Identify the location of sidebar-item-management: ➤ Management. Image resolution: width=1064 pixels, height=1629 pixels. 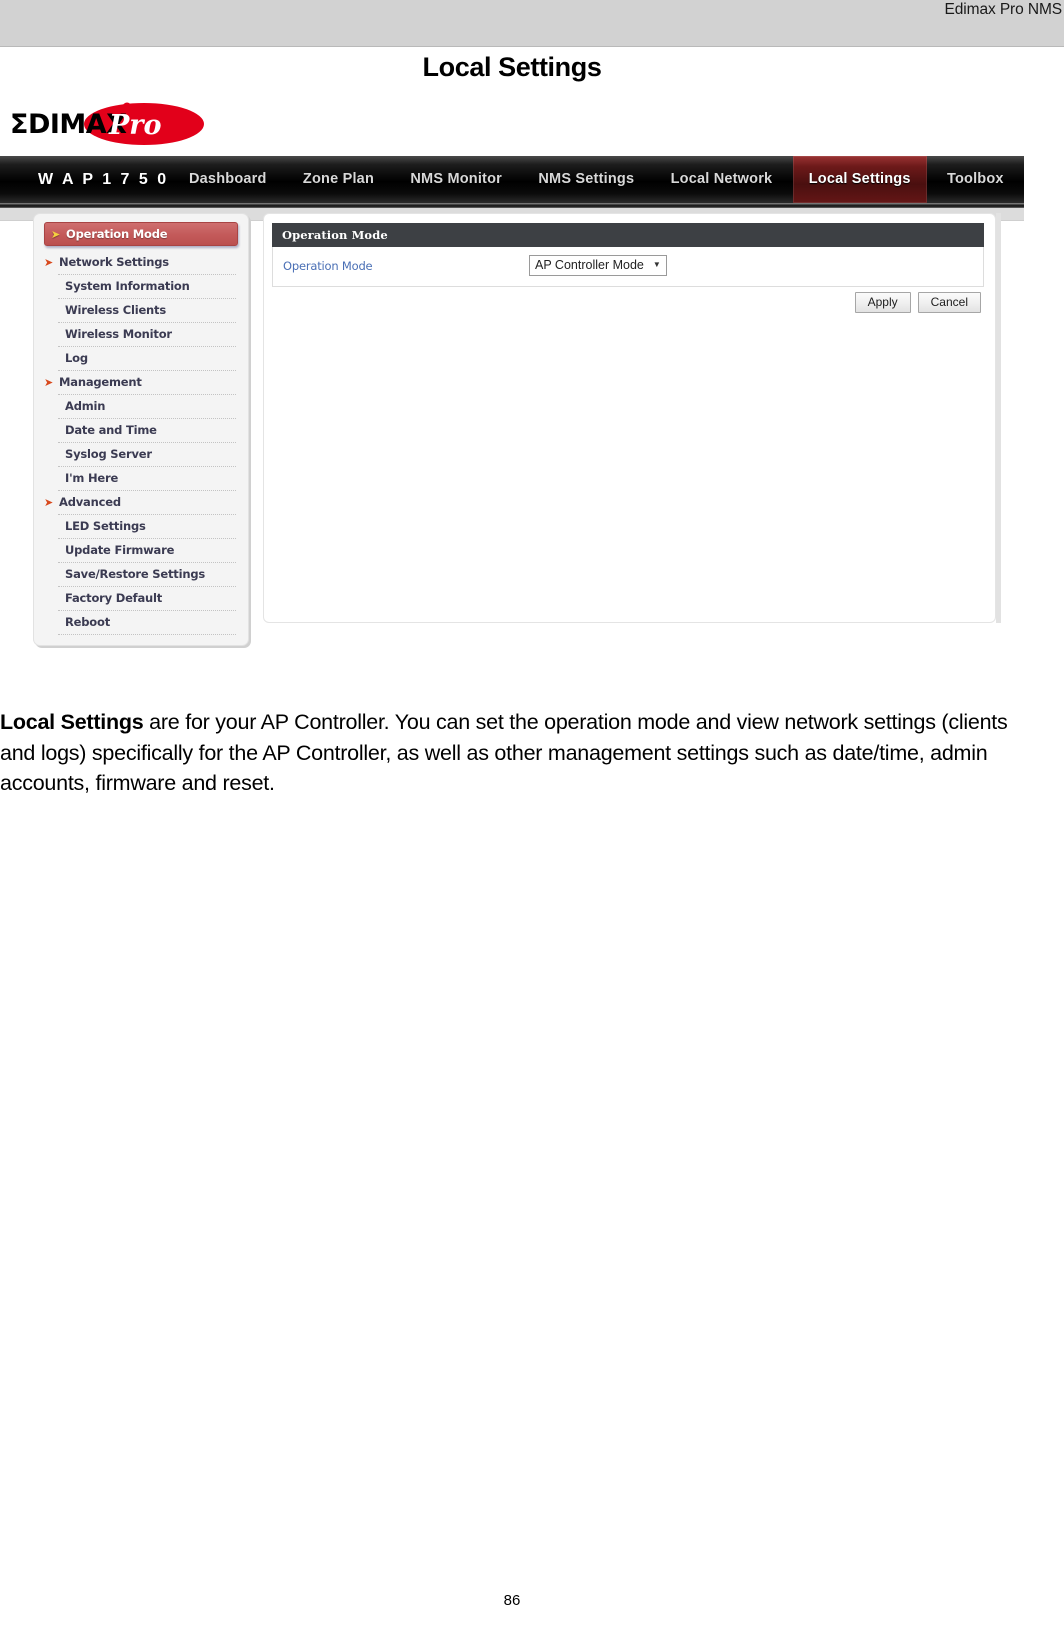
(141, 382).